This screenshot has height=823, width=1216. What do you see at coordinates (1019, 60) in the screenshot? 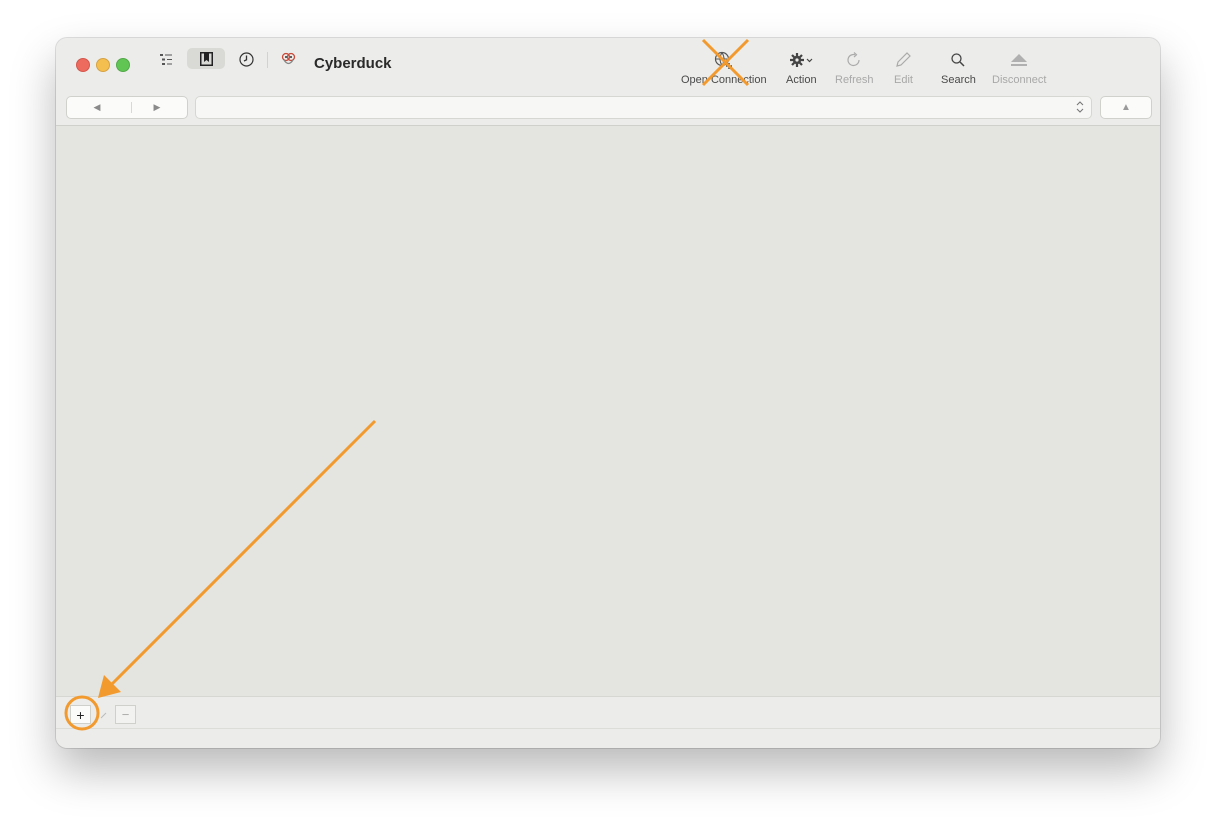
I see `eject-icon` at bounding box center [1019, 60].